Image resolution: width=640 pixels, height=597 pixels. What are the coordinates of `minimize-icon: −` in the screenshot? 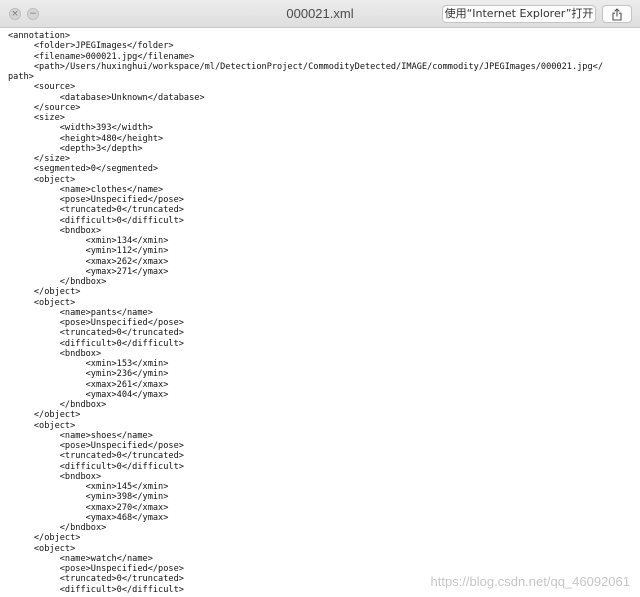 It's located at (33, 14).